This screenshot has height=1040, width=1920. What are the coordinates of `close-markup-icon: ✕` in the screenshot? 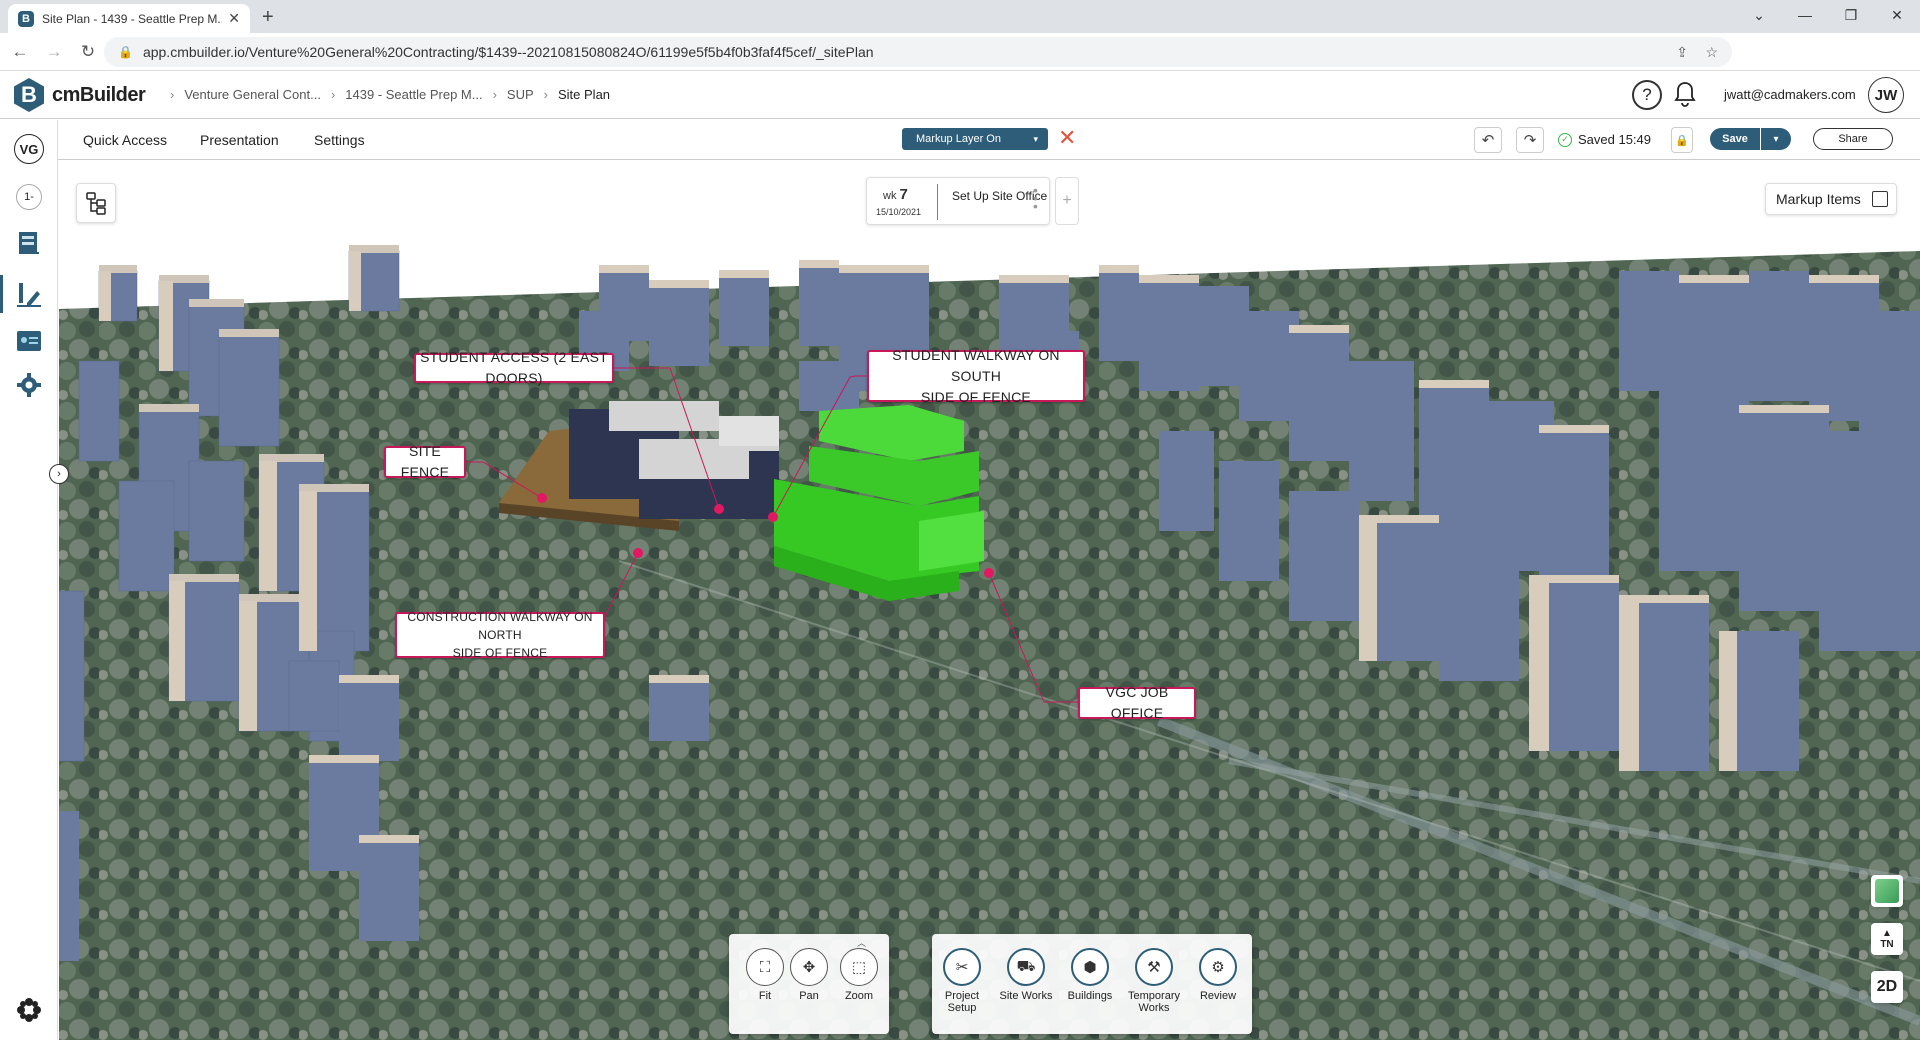 It's located at (1067, 138).